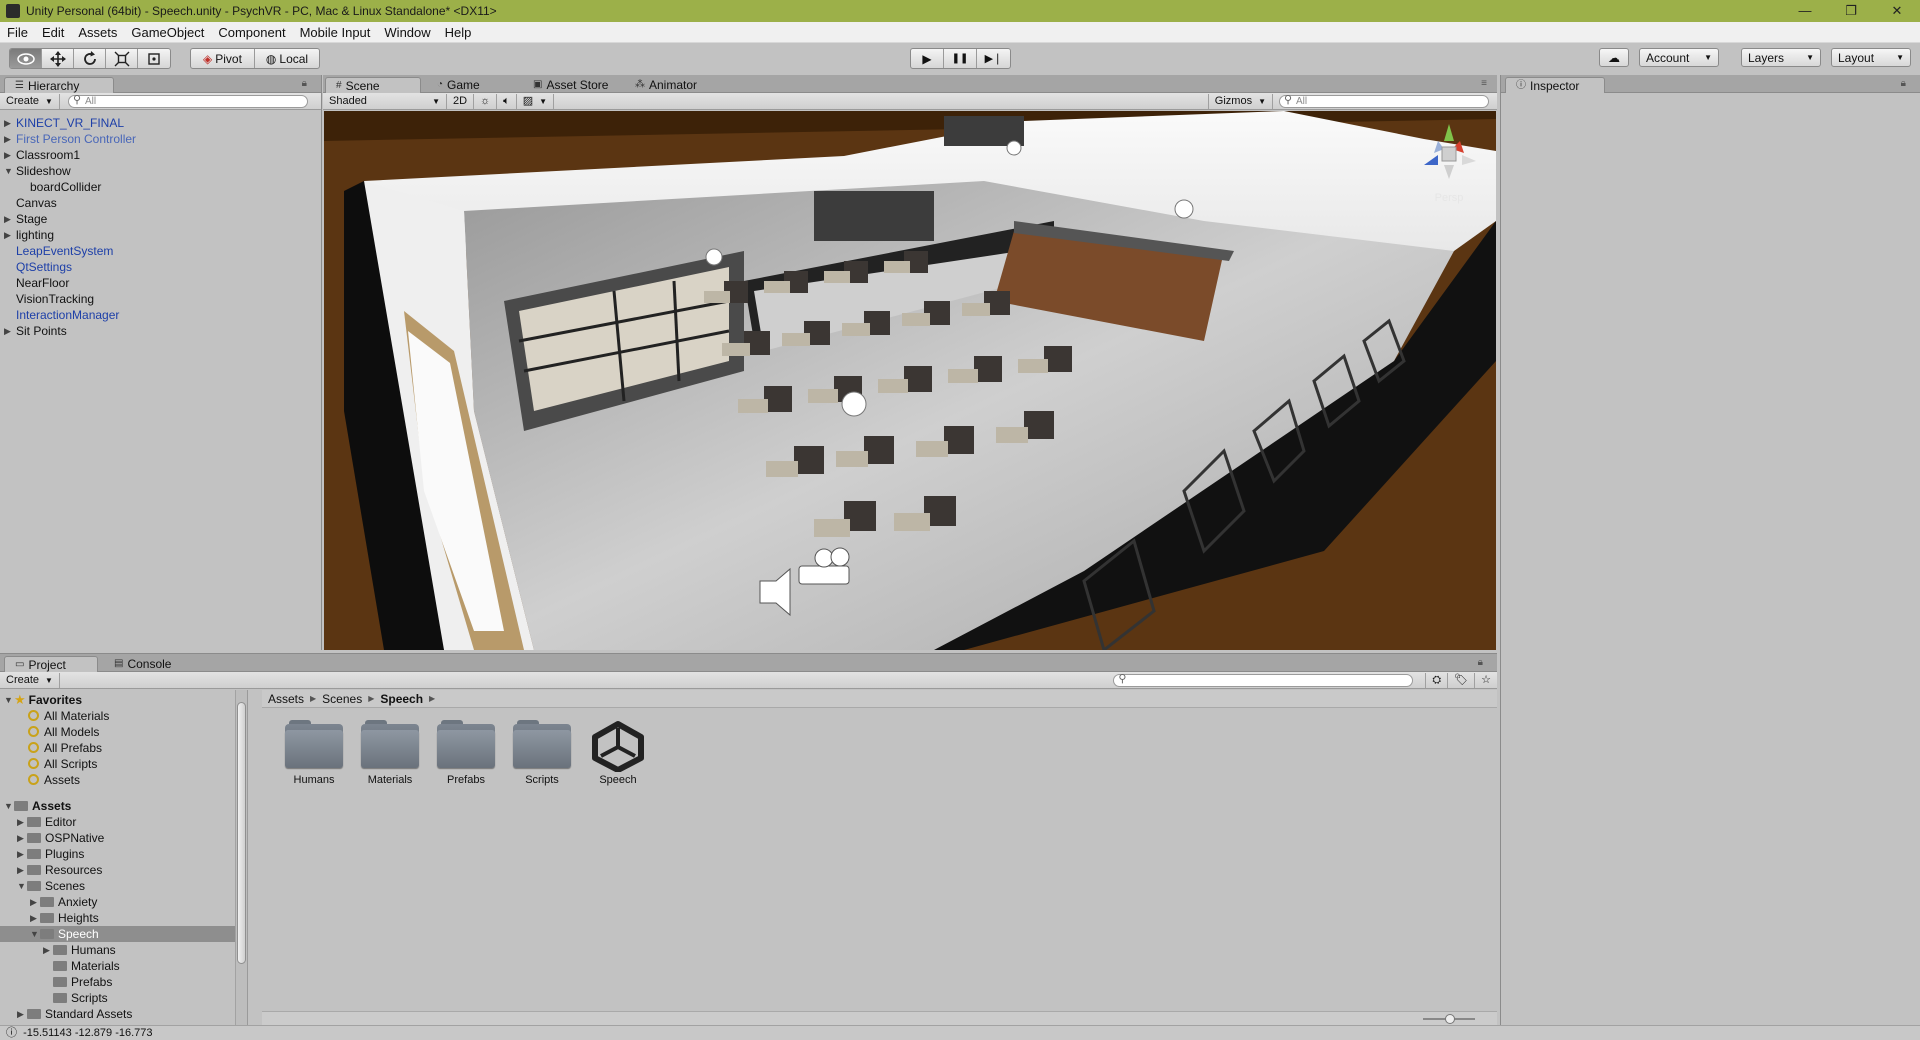 This screenshot has width=1920, height=1040. I want to click on folder-item: ▶ Editor, so click(117, 822).